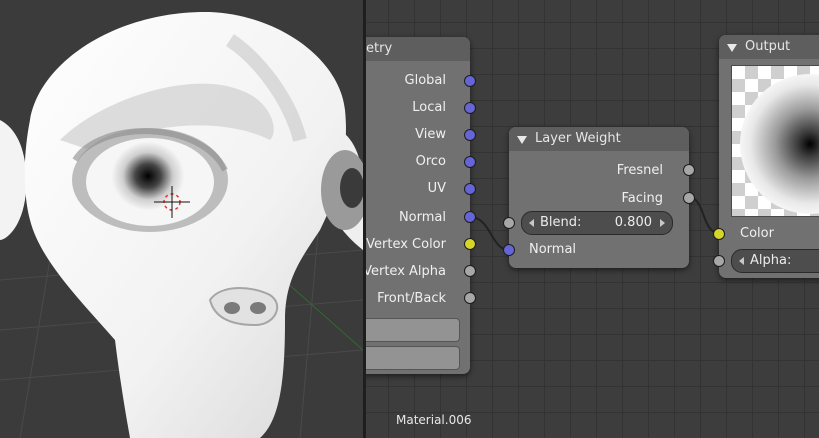  I want to click on socket-global, so click(470, 81).